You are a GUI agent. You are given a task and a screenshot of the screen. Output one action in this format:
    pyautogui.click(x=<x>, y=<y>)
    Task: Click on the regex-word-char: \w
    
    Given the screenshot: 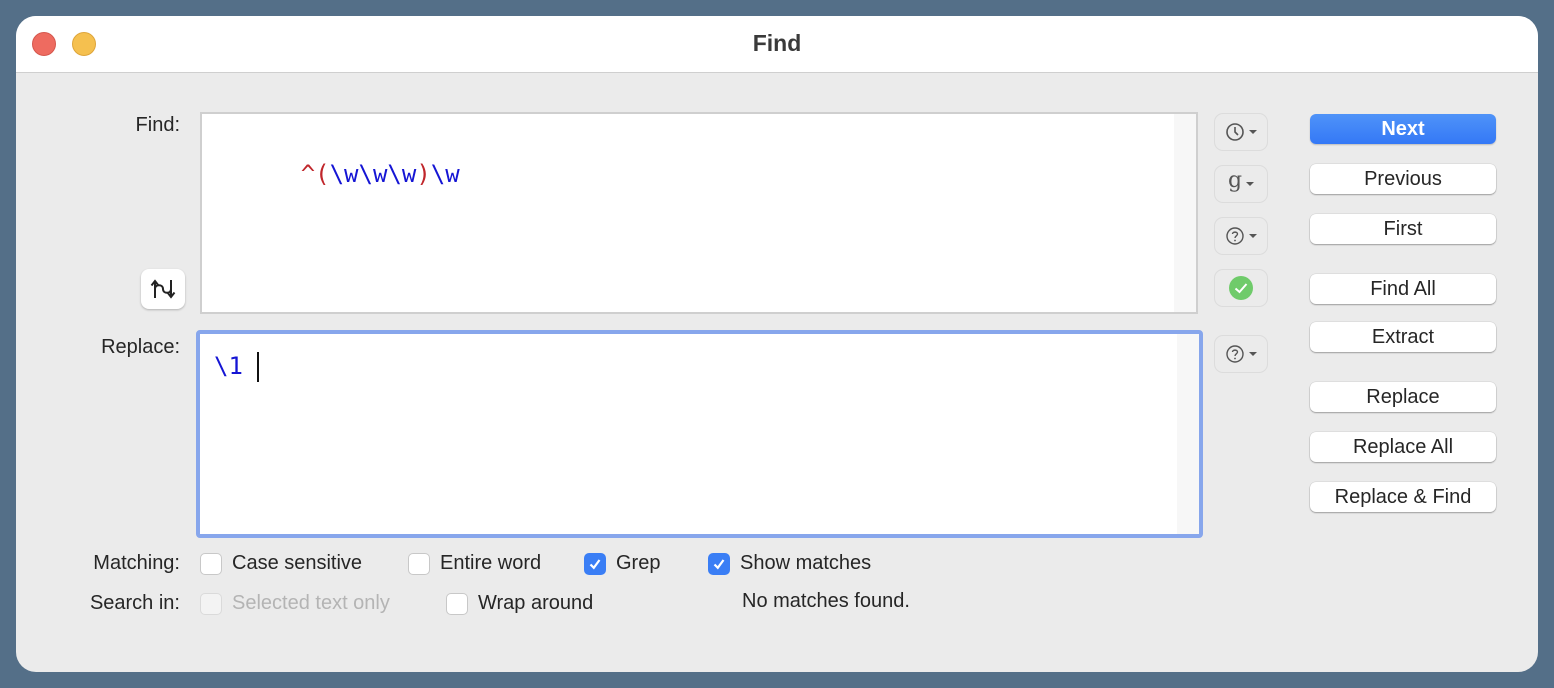 What is the action you would take?
    pyautogui.click(x=445, y=174)
    